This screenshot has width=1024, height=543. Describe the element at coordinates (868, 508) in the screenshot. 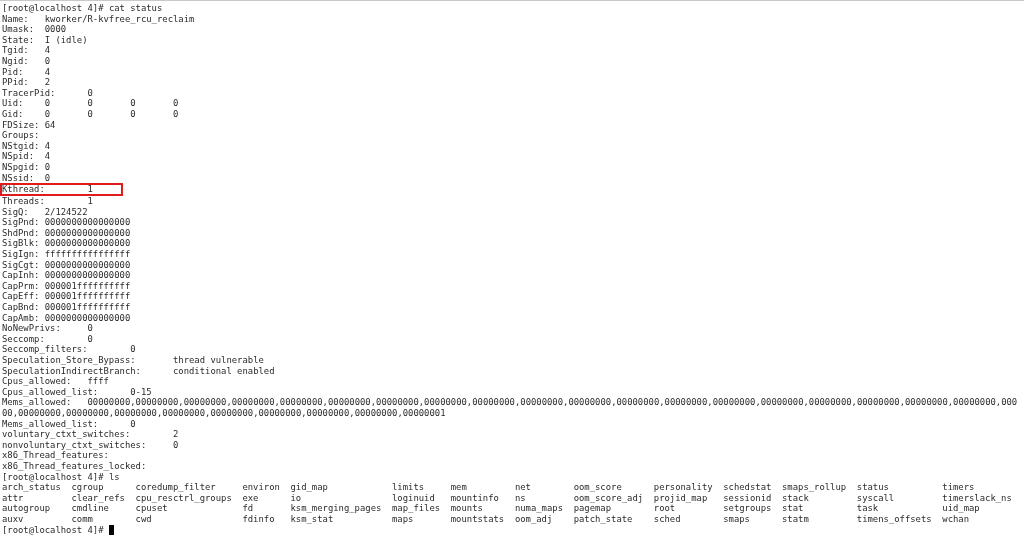

I see `file-name: task` at that location.